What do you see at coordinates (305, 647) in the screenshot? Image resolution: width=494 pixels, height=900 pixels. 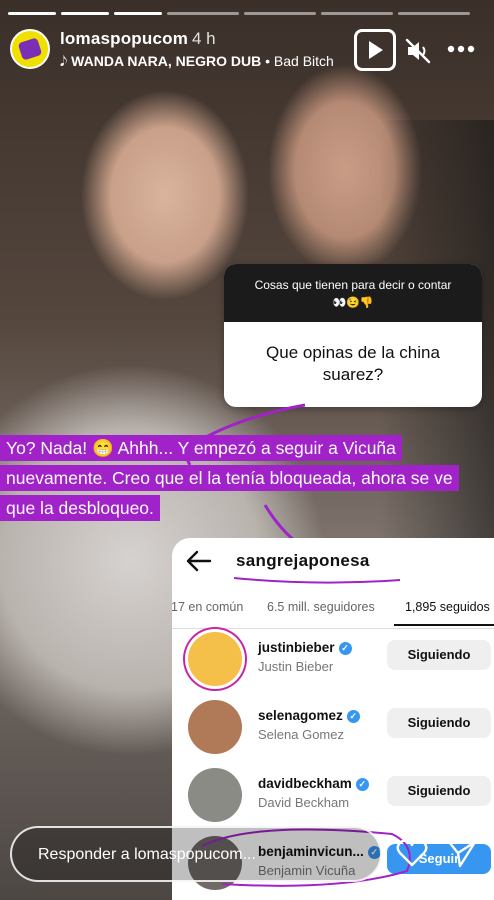 I see `account-handle: justinbieber ✓` at bounding box center [305, 647].